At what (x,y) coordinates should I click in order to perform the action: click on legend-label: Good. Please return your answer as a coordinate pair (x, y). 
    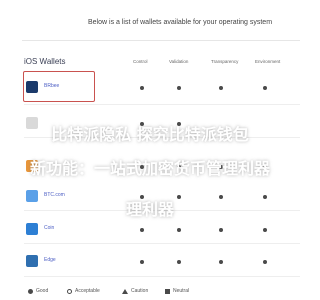
    Looking at the image, I should click on (42, 291).